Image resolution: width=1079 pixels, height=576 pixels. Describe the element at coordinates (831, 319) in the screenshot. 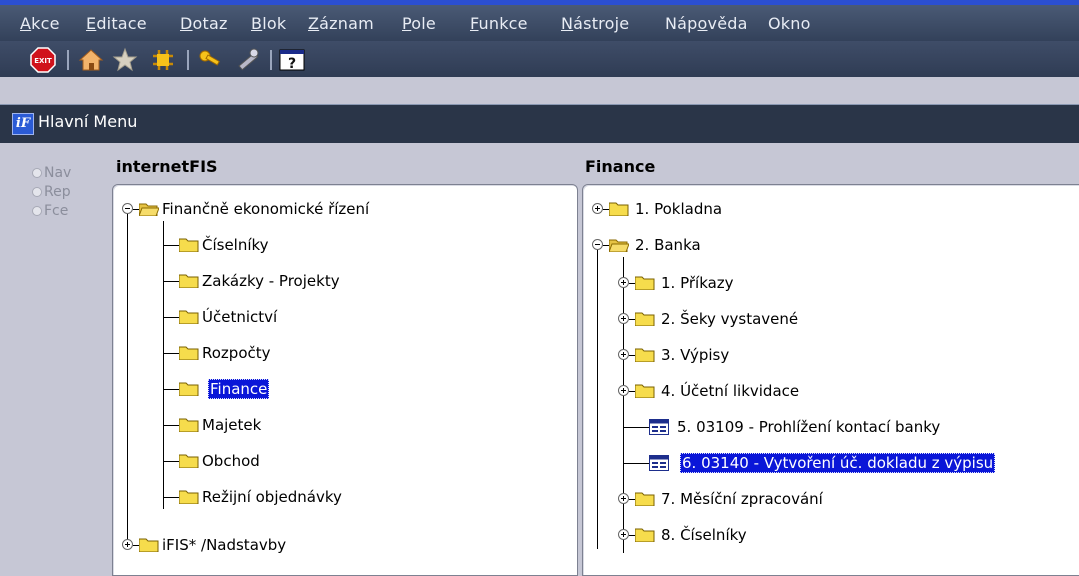

I see `tree-node-seky: 2. Šeky vystavené` at that location.